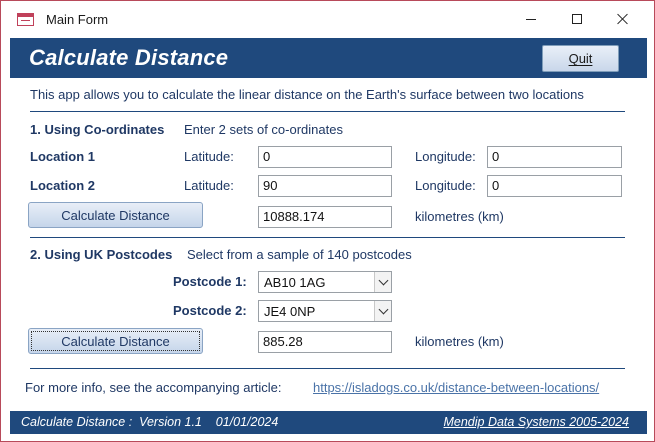  What do you see at coordinates (101, 254) in the screenshot?
I see `section2-heading: 2. Using UK Postcodes` at bounding box center [101, 254].